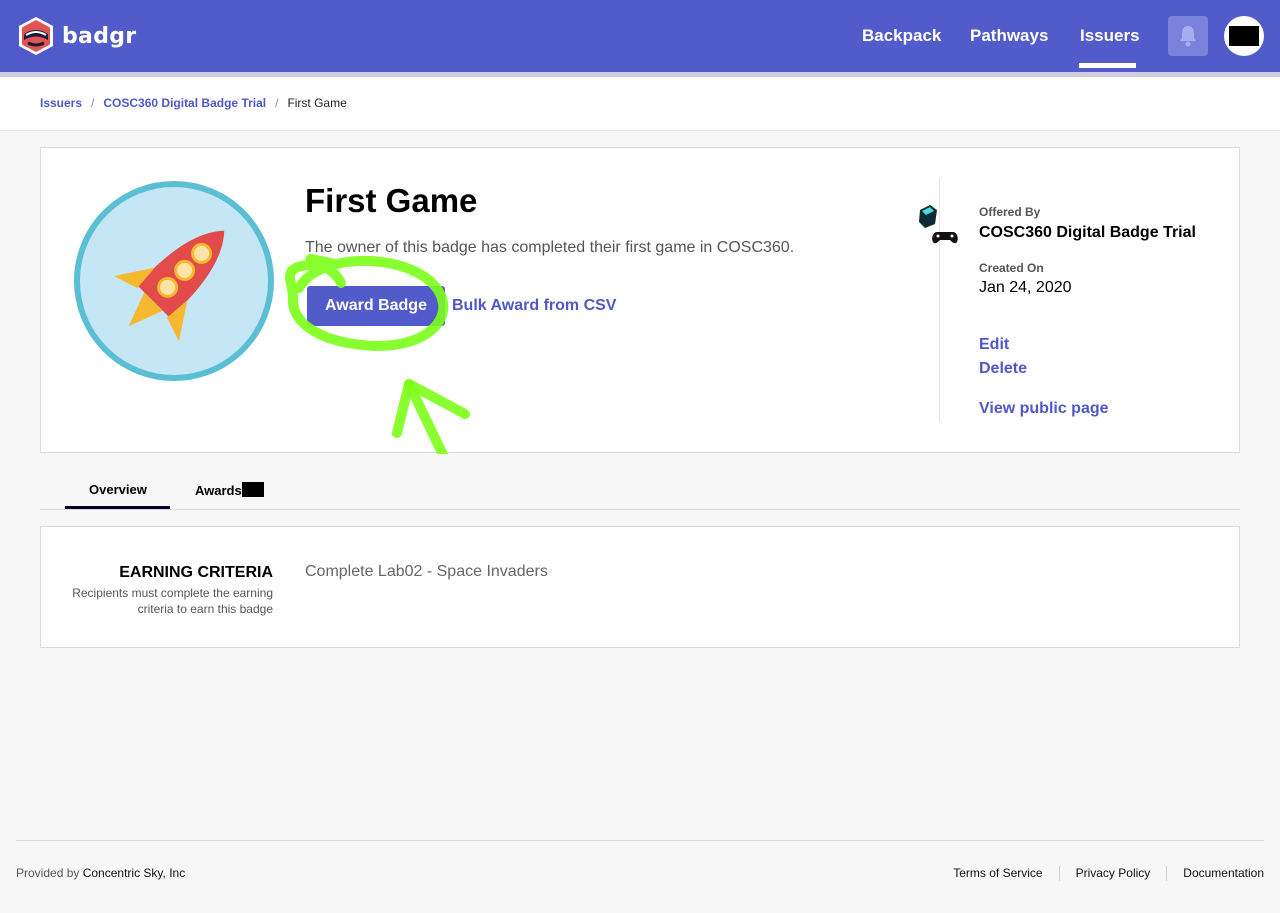  What do you see at coordinates (1087, 233) in the screenshot?
I see `issuer-name: COSC360 Digital Badge Trial` at bounding box center [1087, 233].